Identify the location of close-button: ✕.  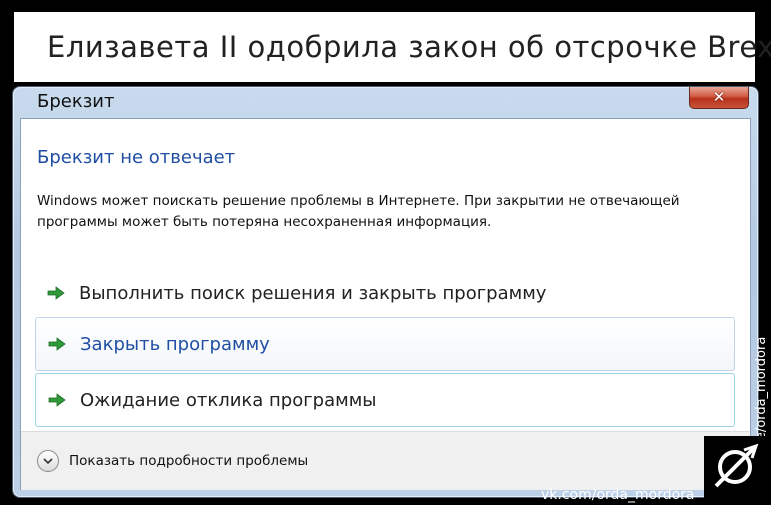
(719, 98).